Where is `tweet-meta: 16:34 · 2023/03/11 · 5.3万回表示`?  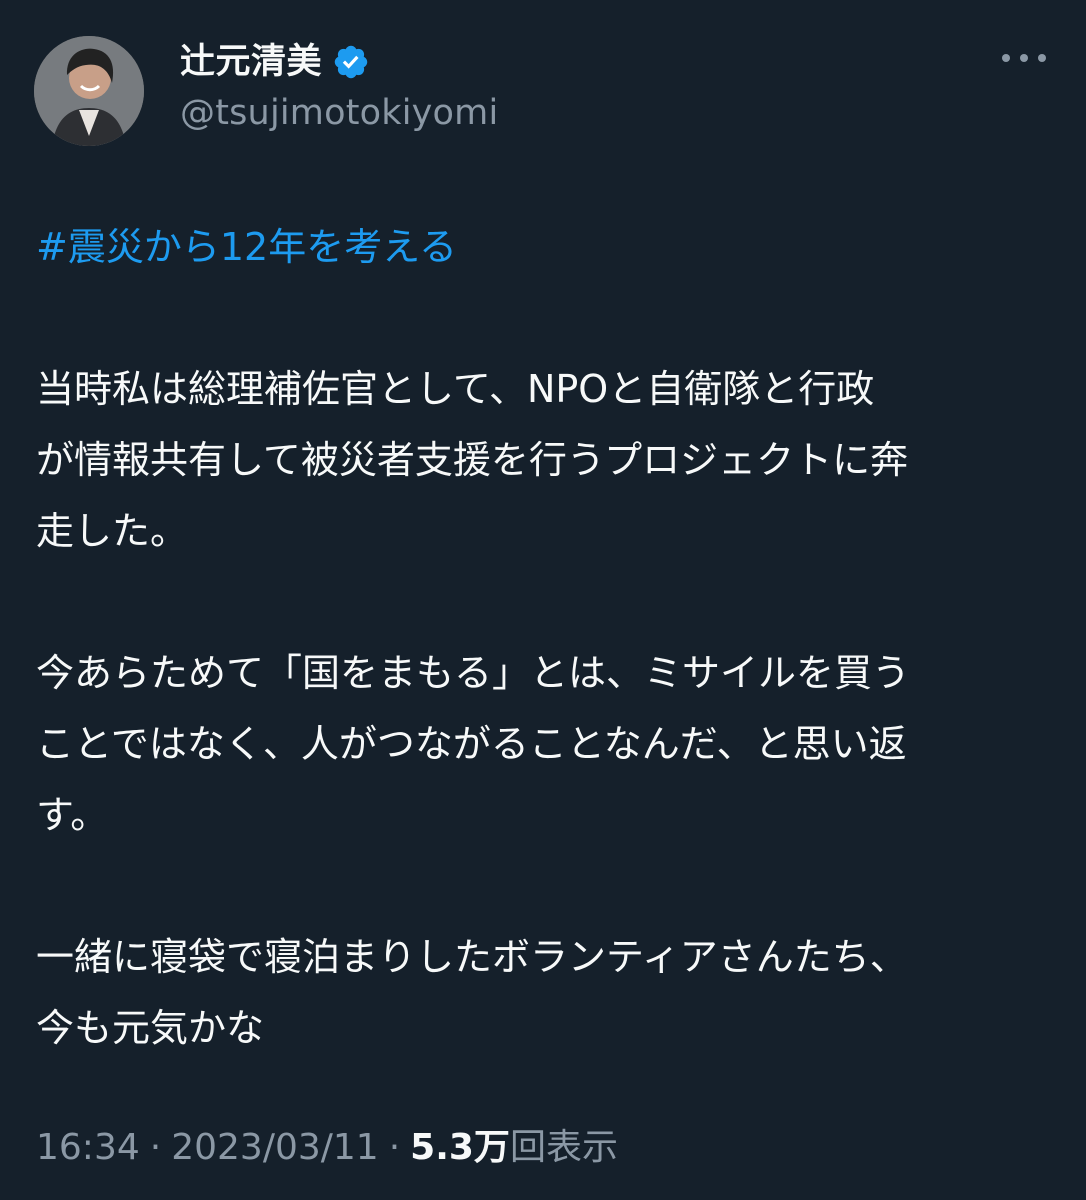
tweet-meta: 16:34 · 2023/03/11 · 5.3万回表示 is located at coordinates (327, 1148).